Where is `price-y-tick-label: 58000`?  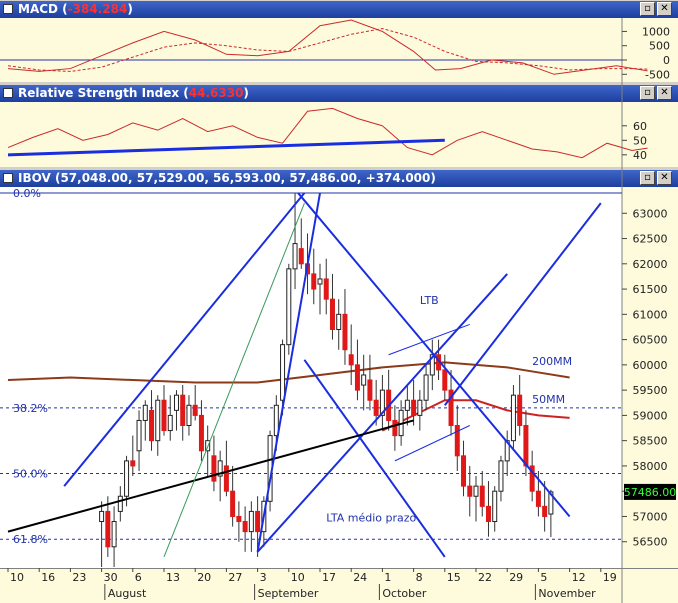
price-y-tick-label: 58000 is located at coordinates (650, 466).